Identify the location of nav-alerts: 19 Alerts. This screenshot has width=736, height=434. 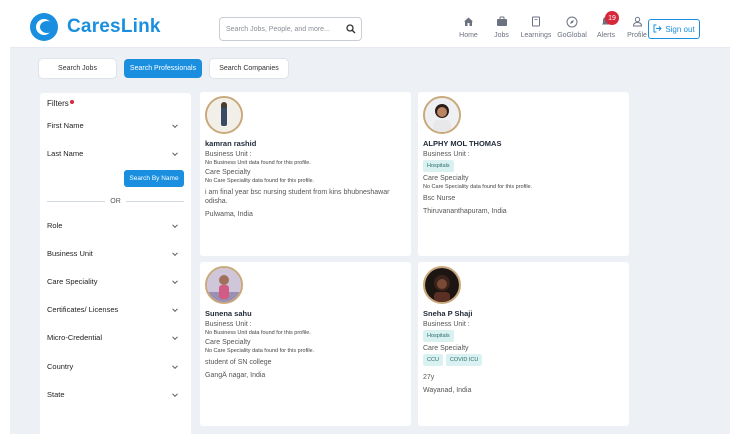
(606, 25).